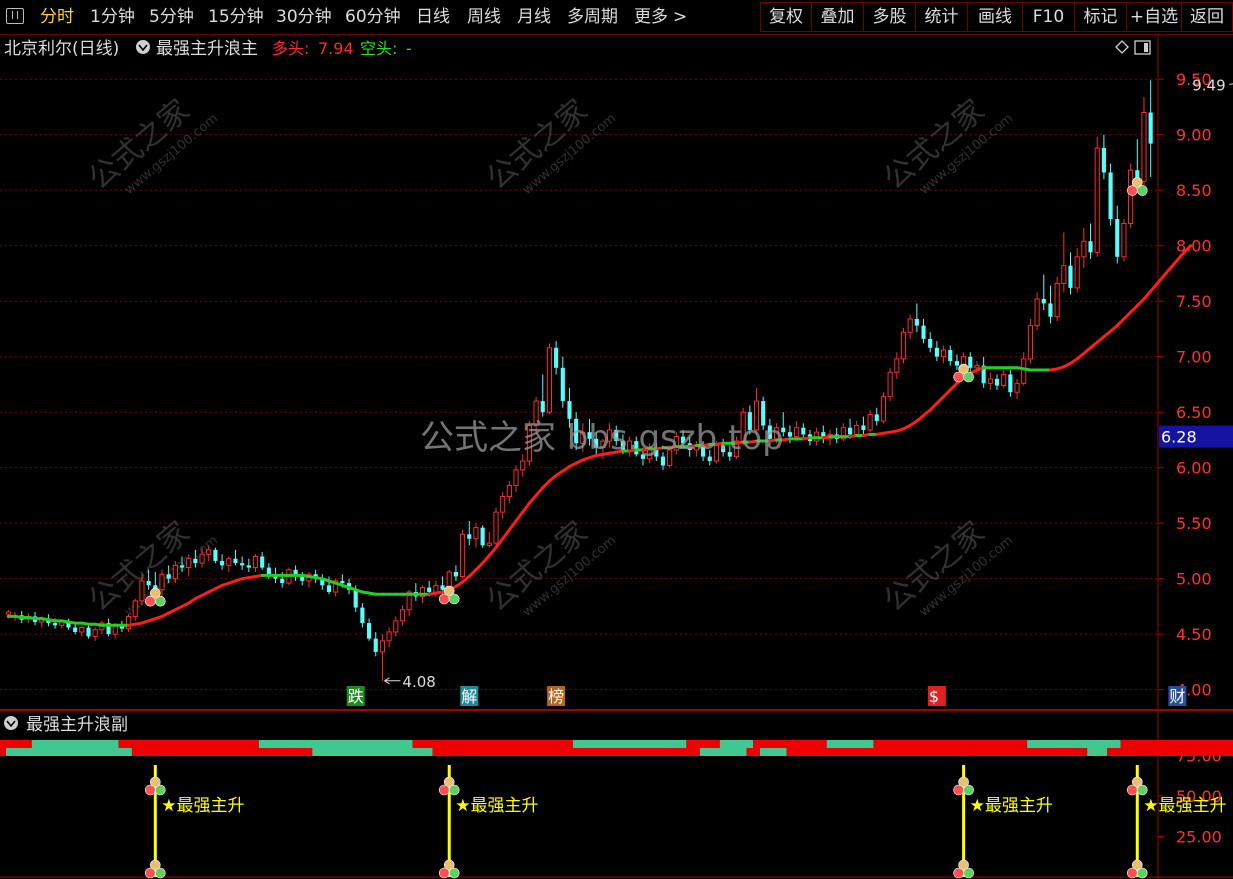  I want to click on multi-stock-button: 多股, so click(889, 17).